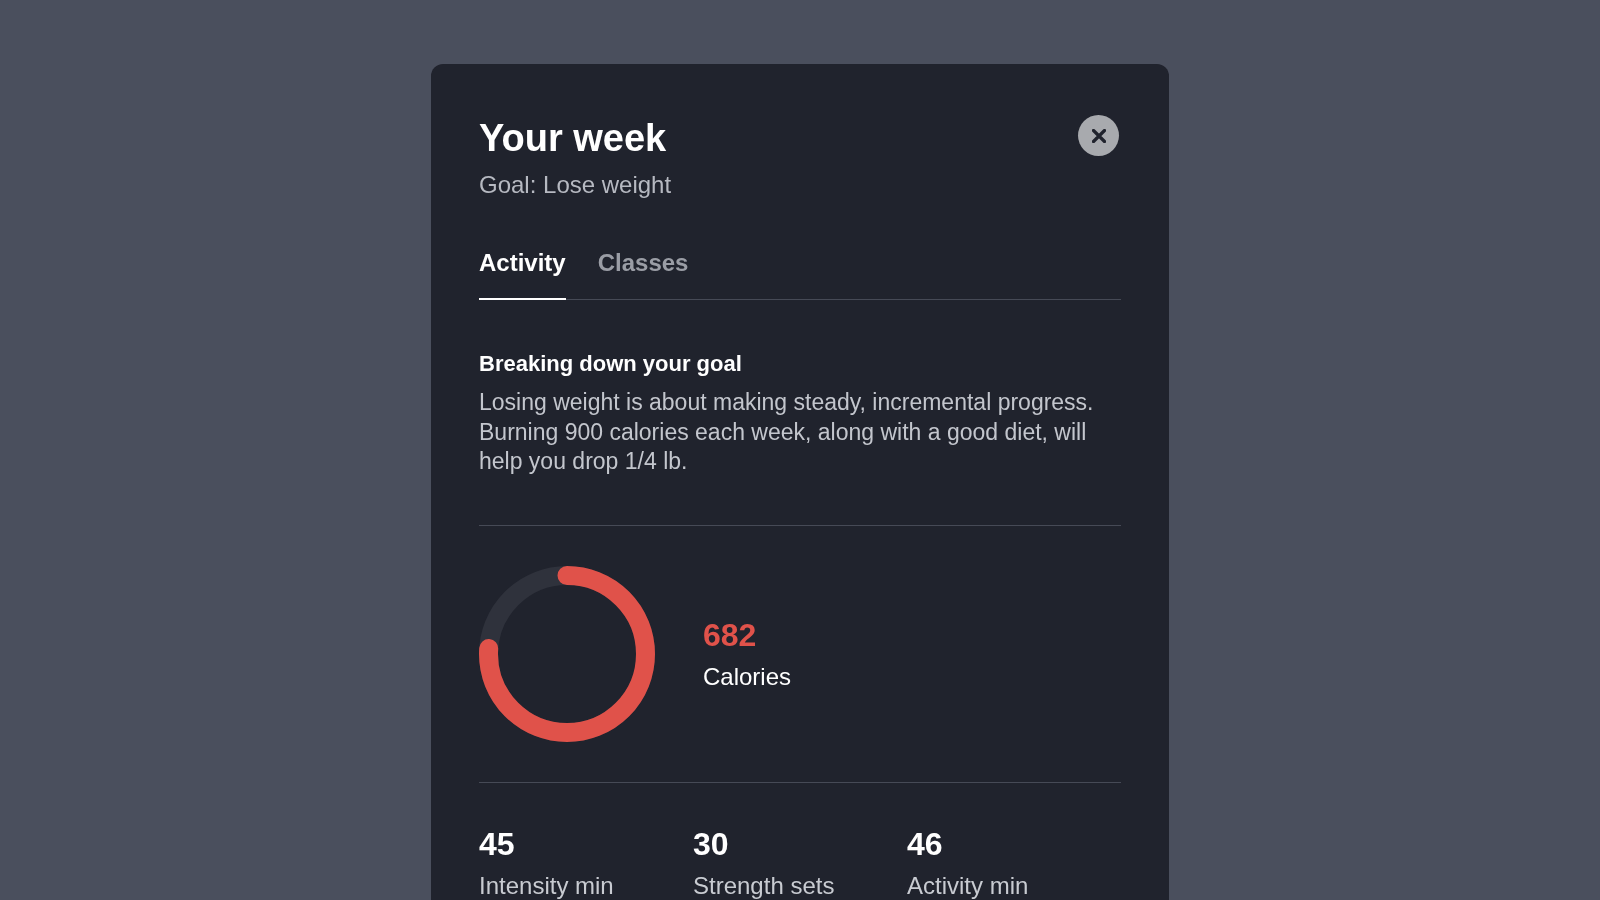 The image size is (1600, 900). Describe the element at coordinates (643, 274) in the screenshot. I see `tab: Classes` at that location.